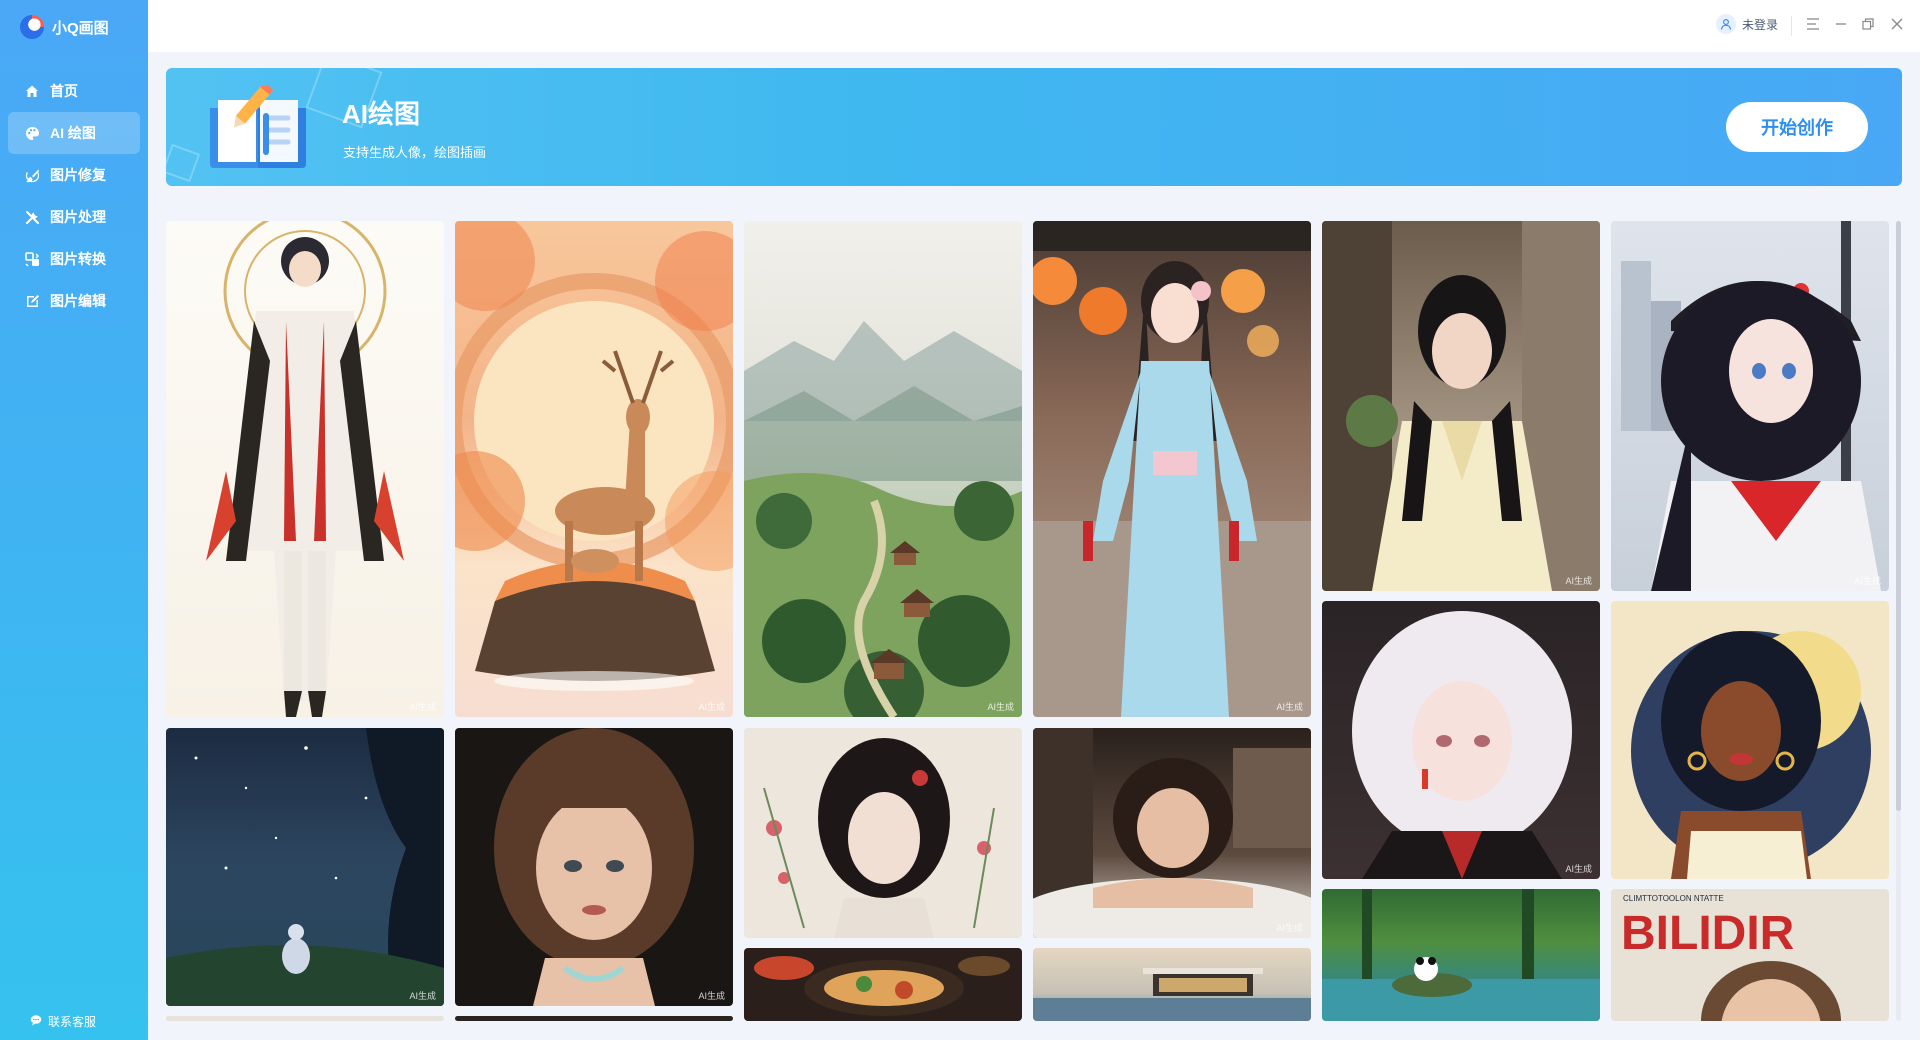 This screenshot has width=1920, height=1040. What do you see at coordinates (32, 301) in the screenshot?
I see `edit-icon` at bounding box center [32, 301].